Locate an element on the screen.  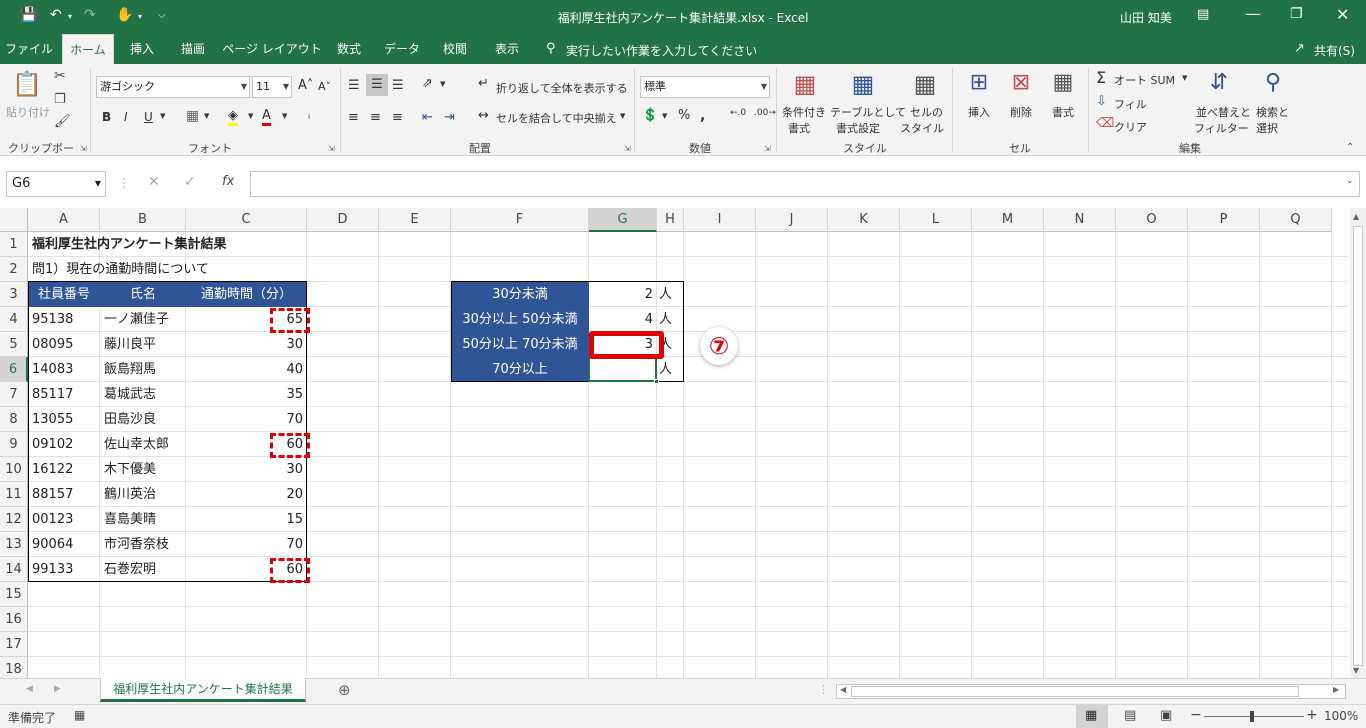
orientation-dropdown-icon: ▼ is located at coordinates (442, 84).